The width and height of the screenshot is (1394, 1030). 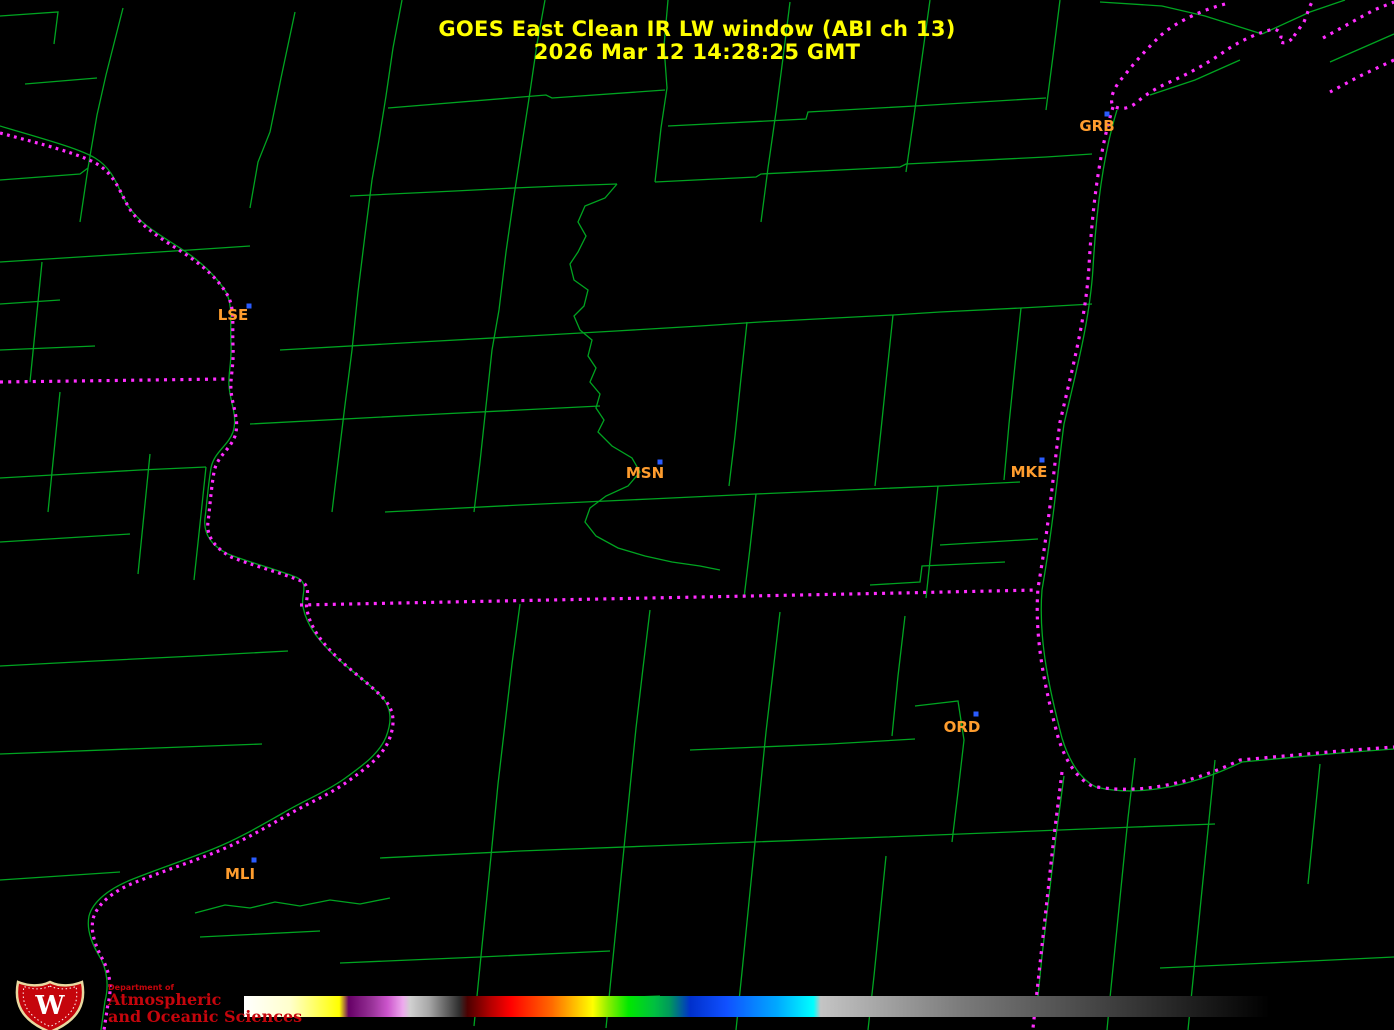 What do you see at coordinates (1096, 126) in the screenshot?
I see `city-label-GRB: GRB` at bounding box center [1096, 126].